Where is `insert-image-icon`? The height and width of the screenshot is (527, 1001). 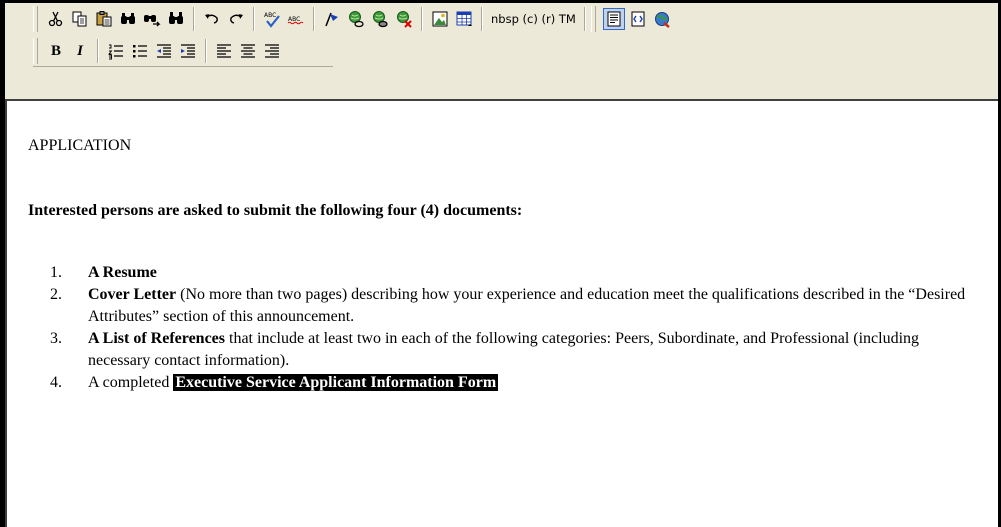 insert-image-icon is located at coordinates (440, 19).